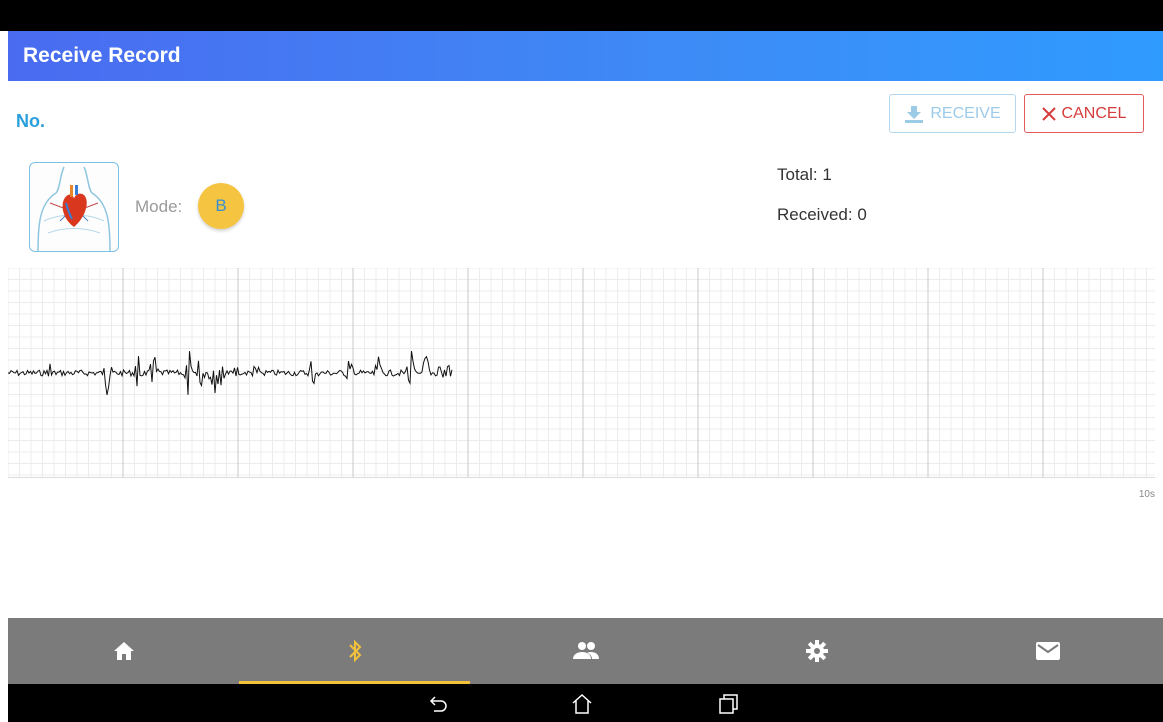 Image resolution: width=1163 pixels, height=722 pixels. What do you see at coordinates (221, 206) in the screenshot?
I see `mode-badge: B` at bounding box center [221, 206].